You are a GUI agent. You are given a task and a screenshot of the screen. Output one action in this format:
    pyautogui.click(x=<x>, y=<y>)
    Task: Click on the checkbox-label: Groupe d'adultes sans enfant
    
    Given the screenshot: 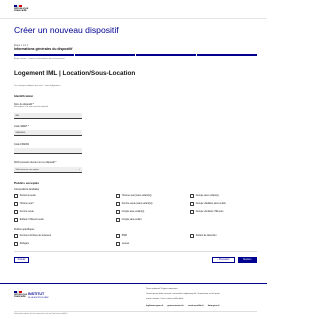 What is the action you would take?
    pyautogui.click(x=210, y=203)
    